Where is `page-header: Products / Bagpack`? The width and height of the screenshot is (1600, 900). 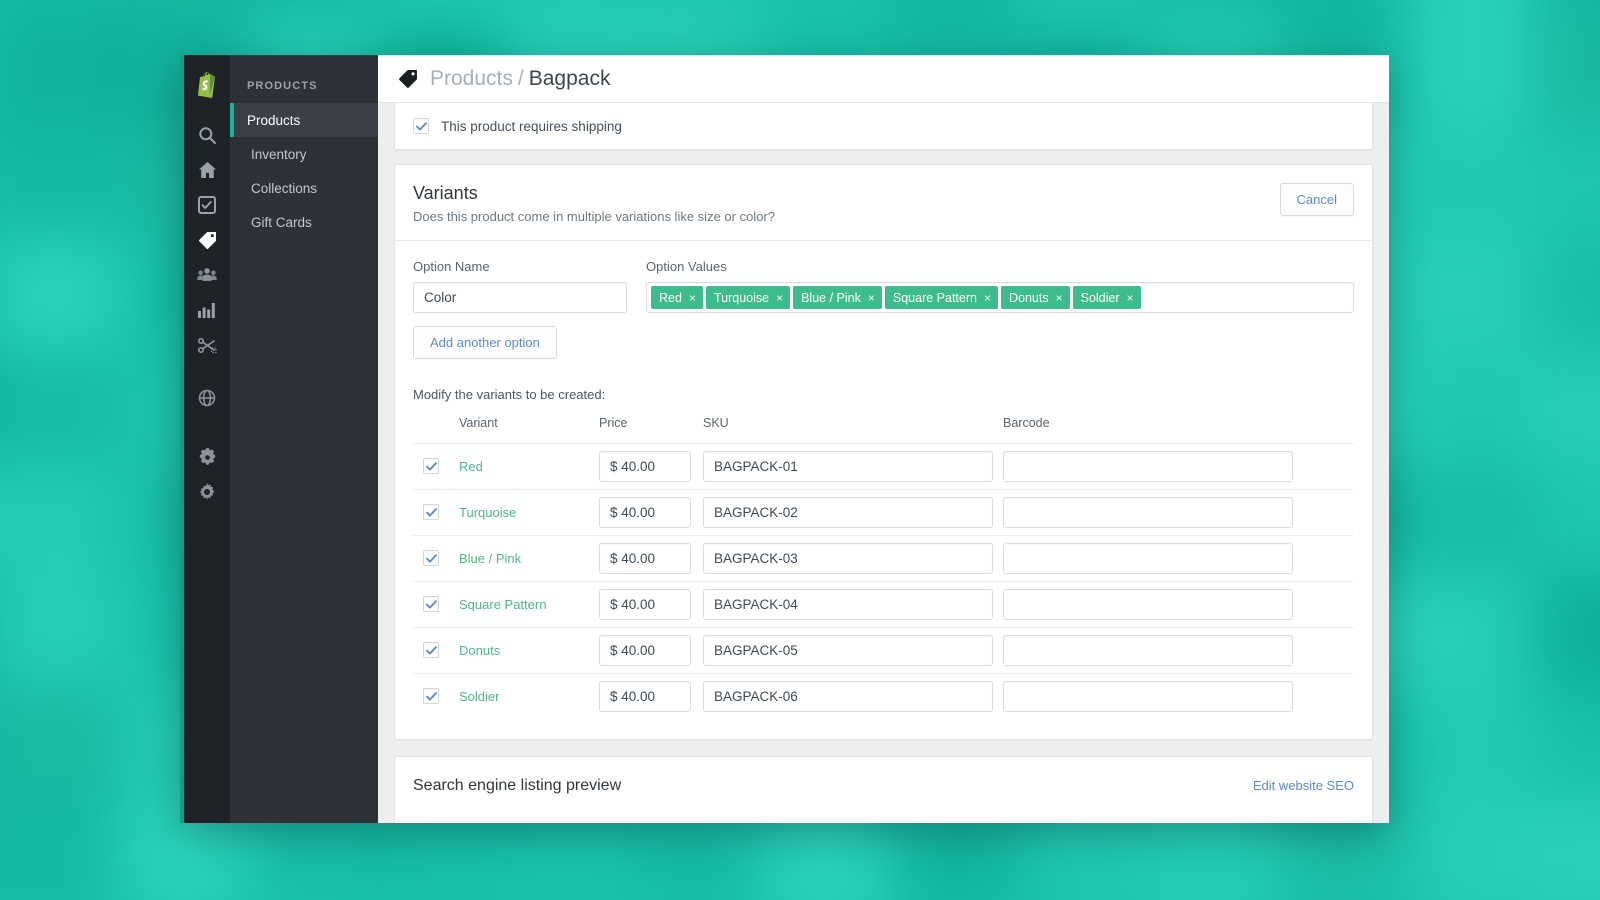
page-header: Products / Bagpack is located at coordinates (883, 79).